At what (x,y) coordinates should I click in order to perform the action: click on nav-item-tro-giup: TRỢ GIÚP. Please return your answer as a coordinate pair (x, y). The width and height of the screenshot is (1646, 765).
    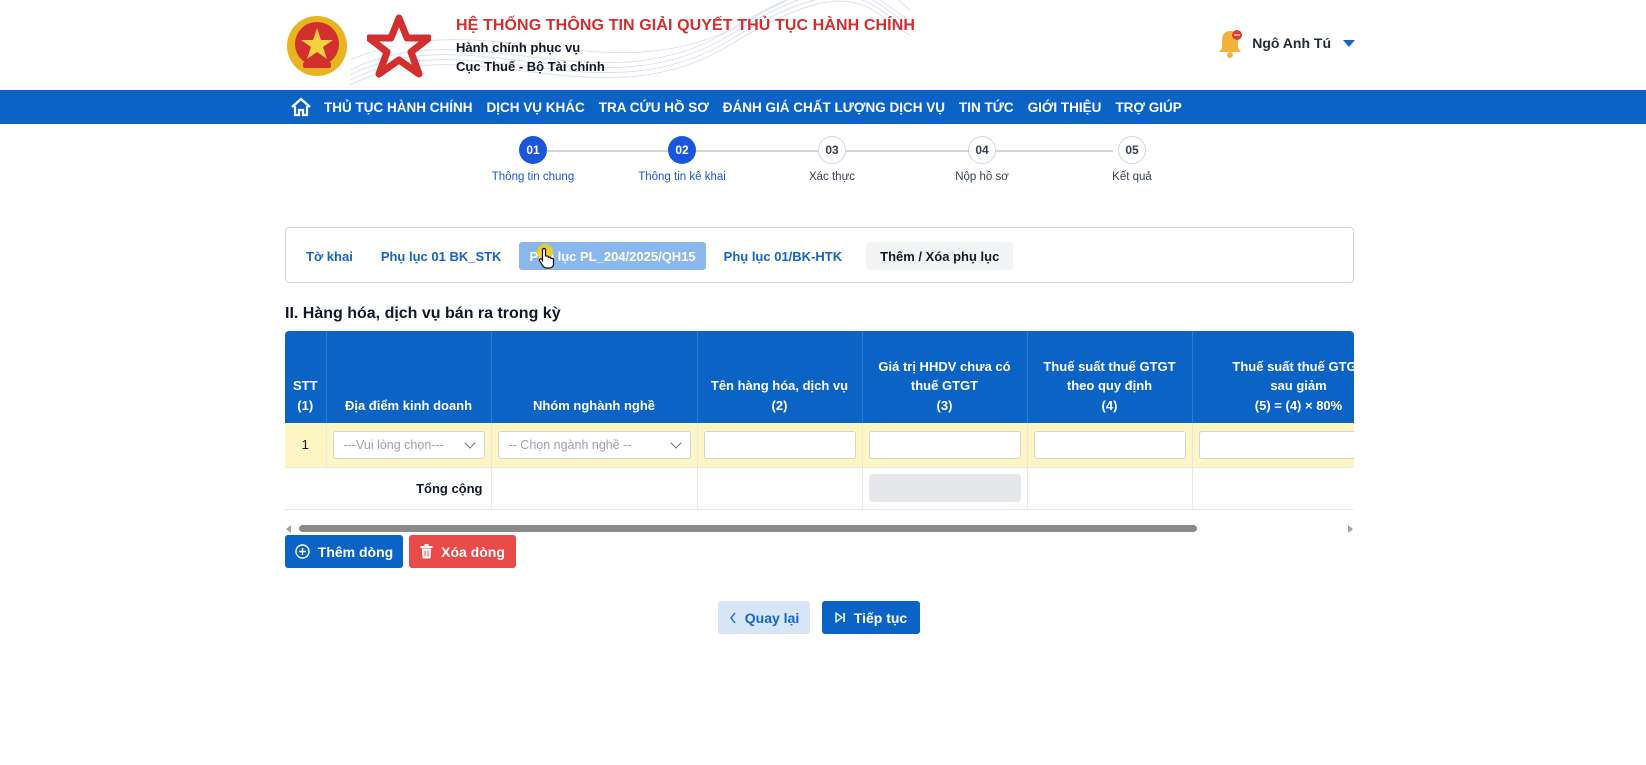
    Looking at the image, I should click on (1148, 107).